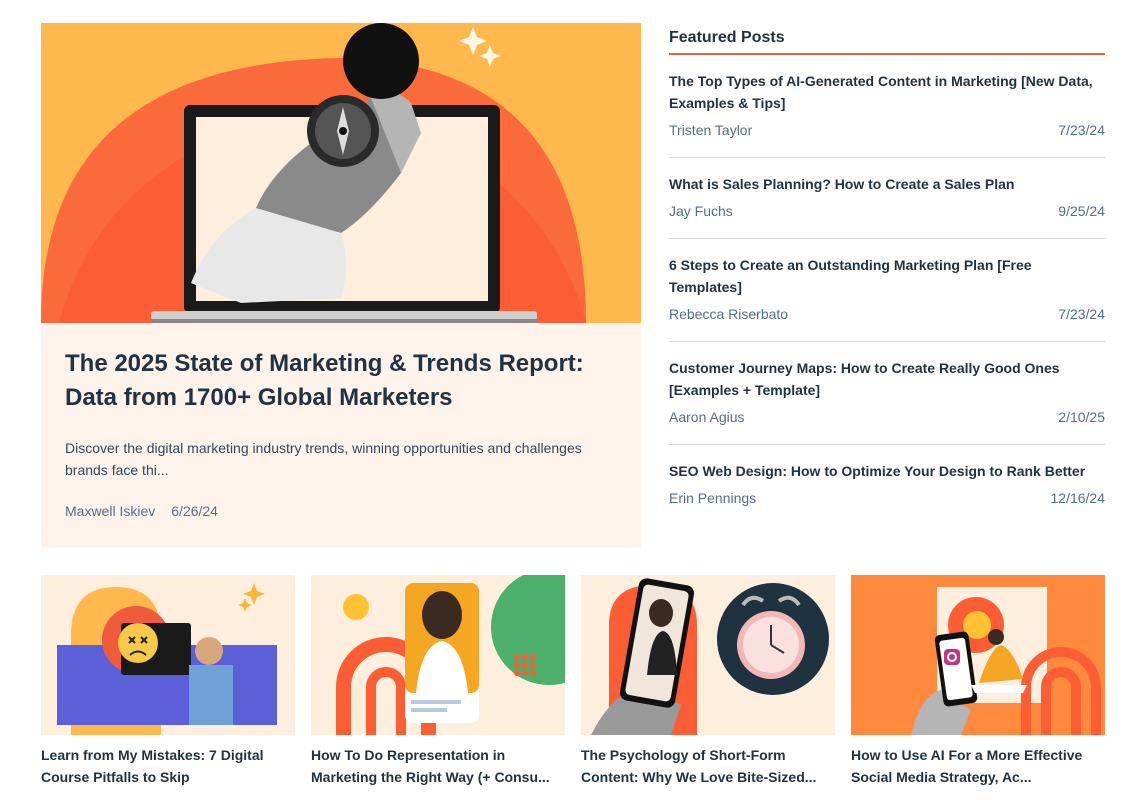 The width and height of the screenshot is (1147, 803). I want to click on featured-item-author: Erin Pennings, so click(712, 498).